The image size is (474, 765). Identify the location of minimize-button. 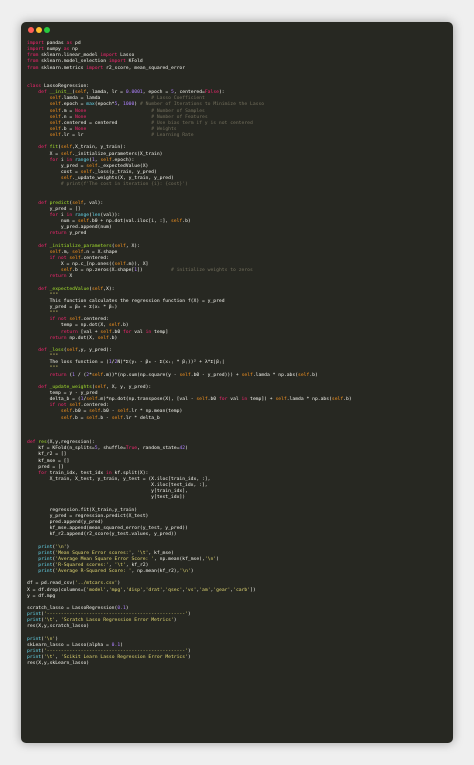
(39, 30).